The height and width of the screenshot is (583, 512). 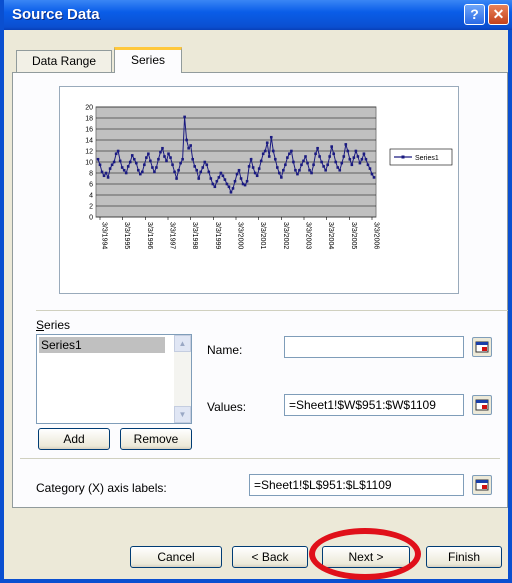 I want to click on title-bar: Source Data ? ✕, so click(x=258, y=15).